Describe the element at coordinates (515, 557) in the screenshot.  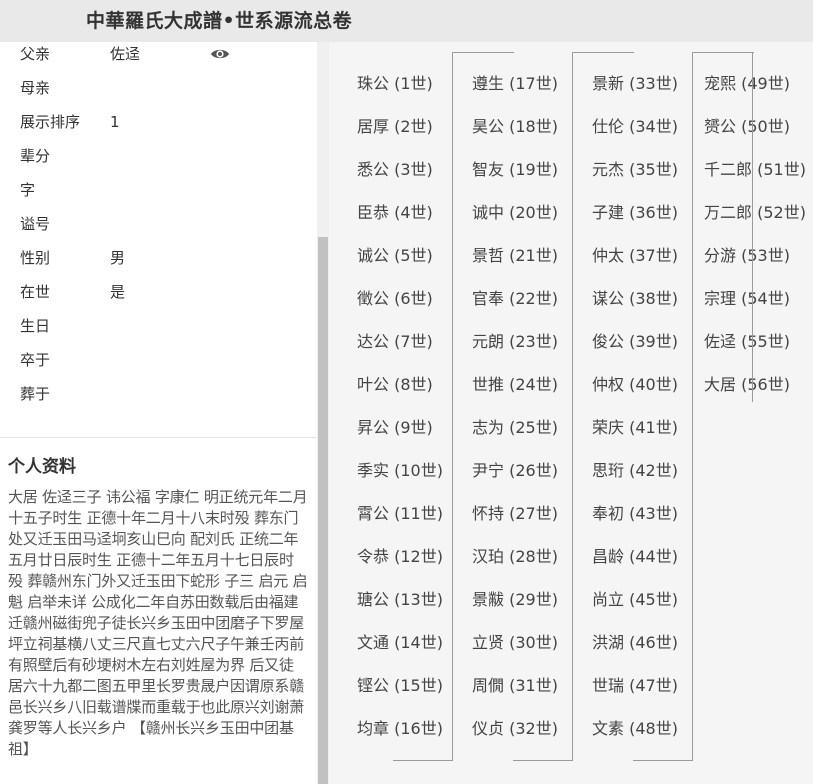
I see `tree-node: 汉珀 (28世)` at that location.